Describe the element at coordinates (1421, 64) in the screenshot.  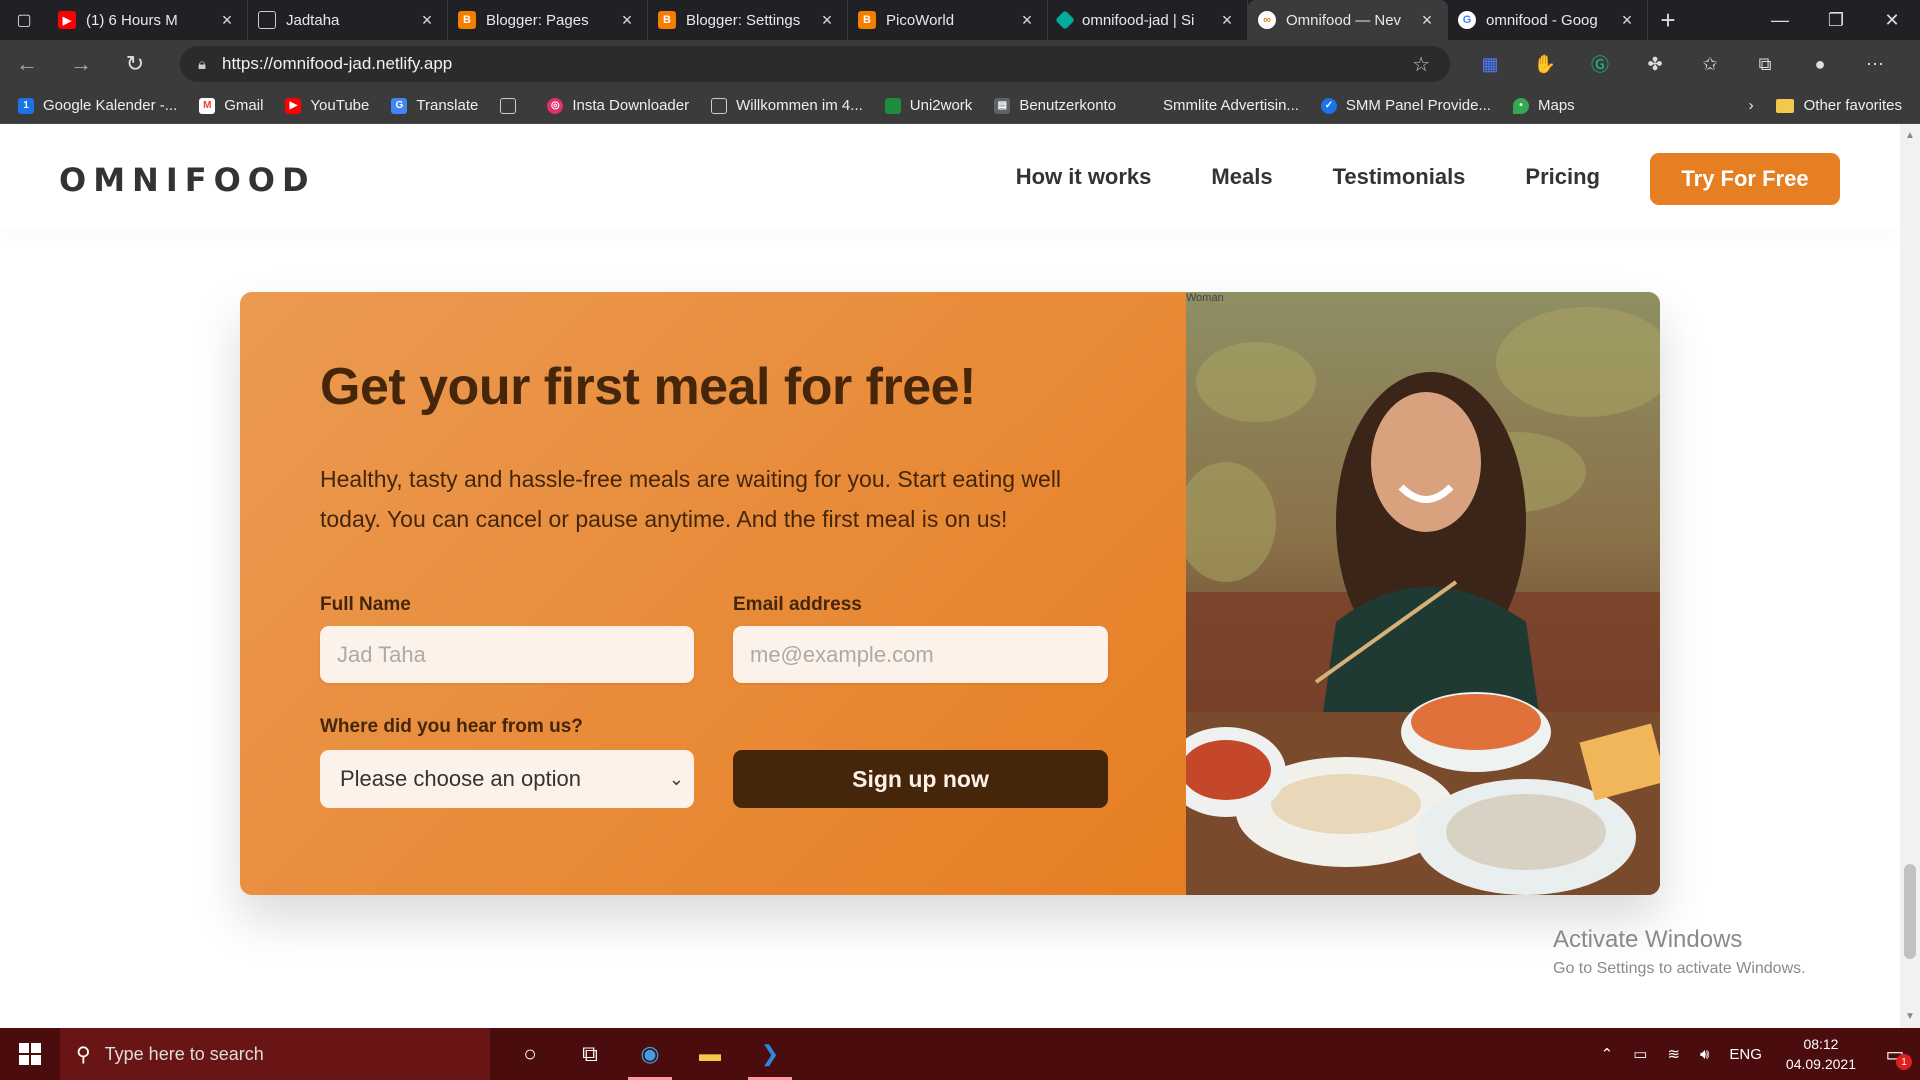
I see `add-favorite-icon: ☆` at that location.